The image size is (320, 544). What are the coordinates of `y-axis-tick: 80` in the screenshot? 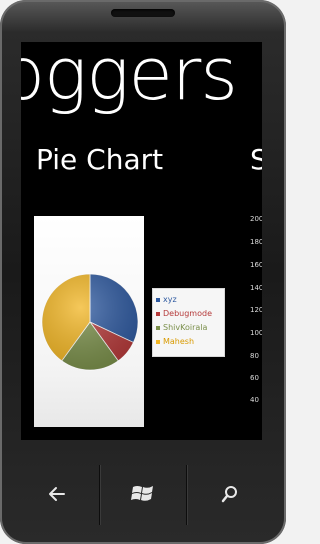 It's located at (254, 356).